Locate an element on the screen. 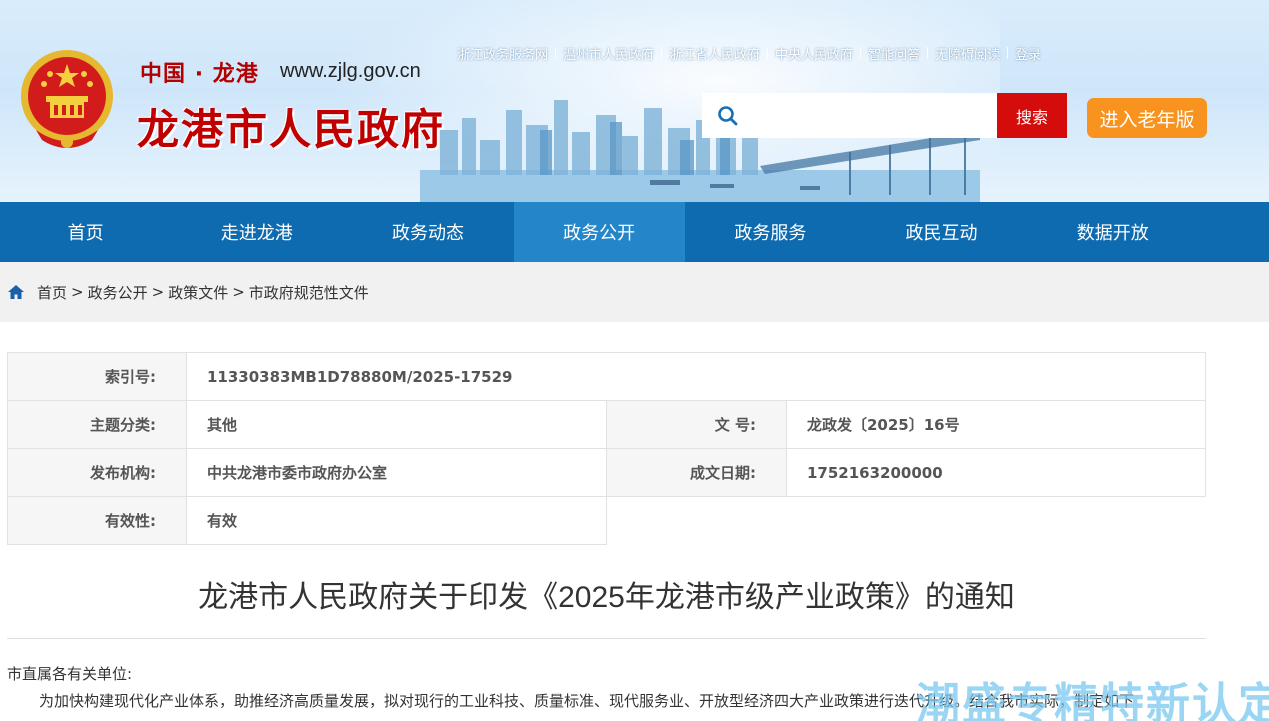  toplink-accessibility: 无障碍阅读 is located at coordinates (967, 53).